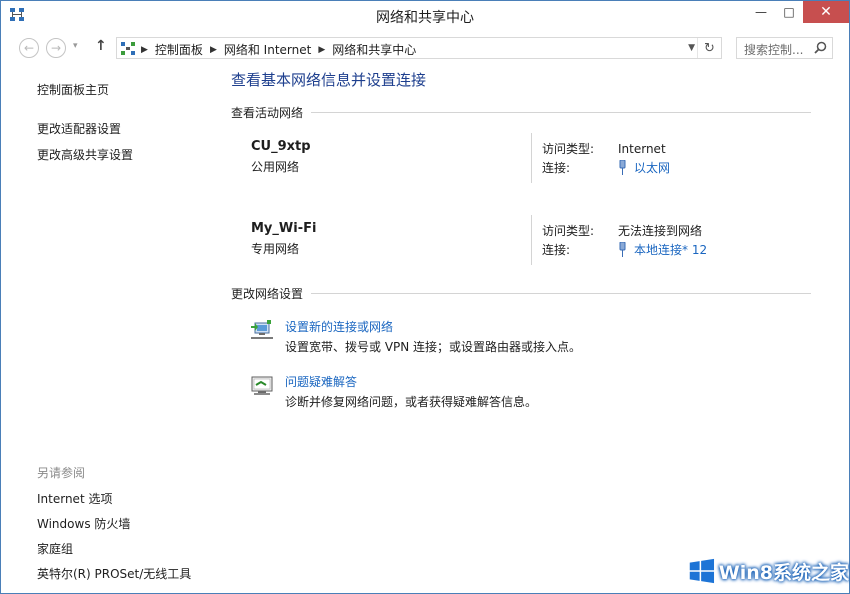 The image size is (850, 594). I want to click on network-info: My_Wi-Fi 专用网络, so click(283, 239).